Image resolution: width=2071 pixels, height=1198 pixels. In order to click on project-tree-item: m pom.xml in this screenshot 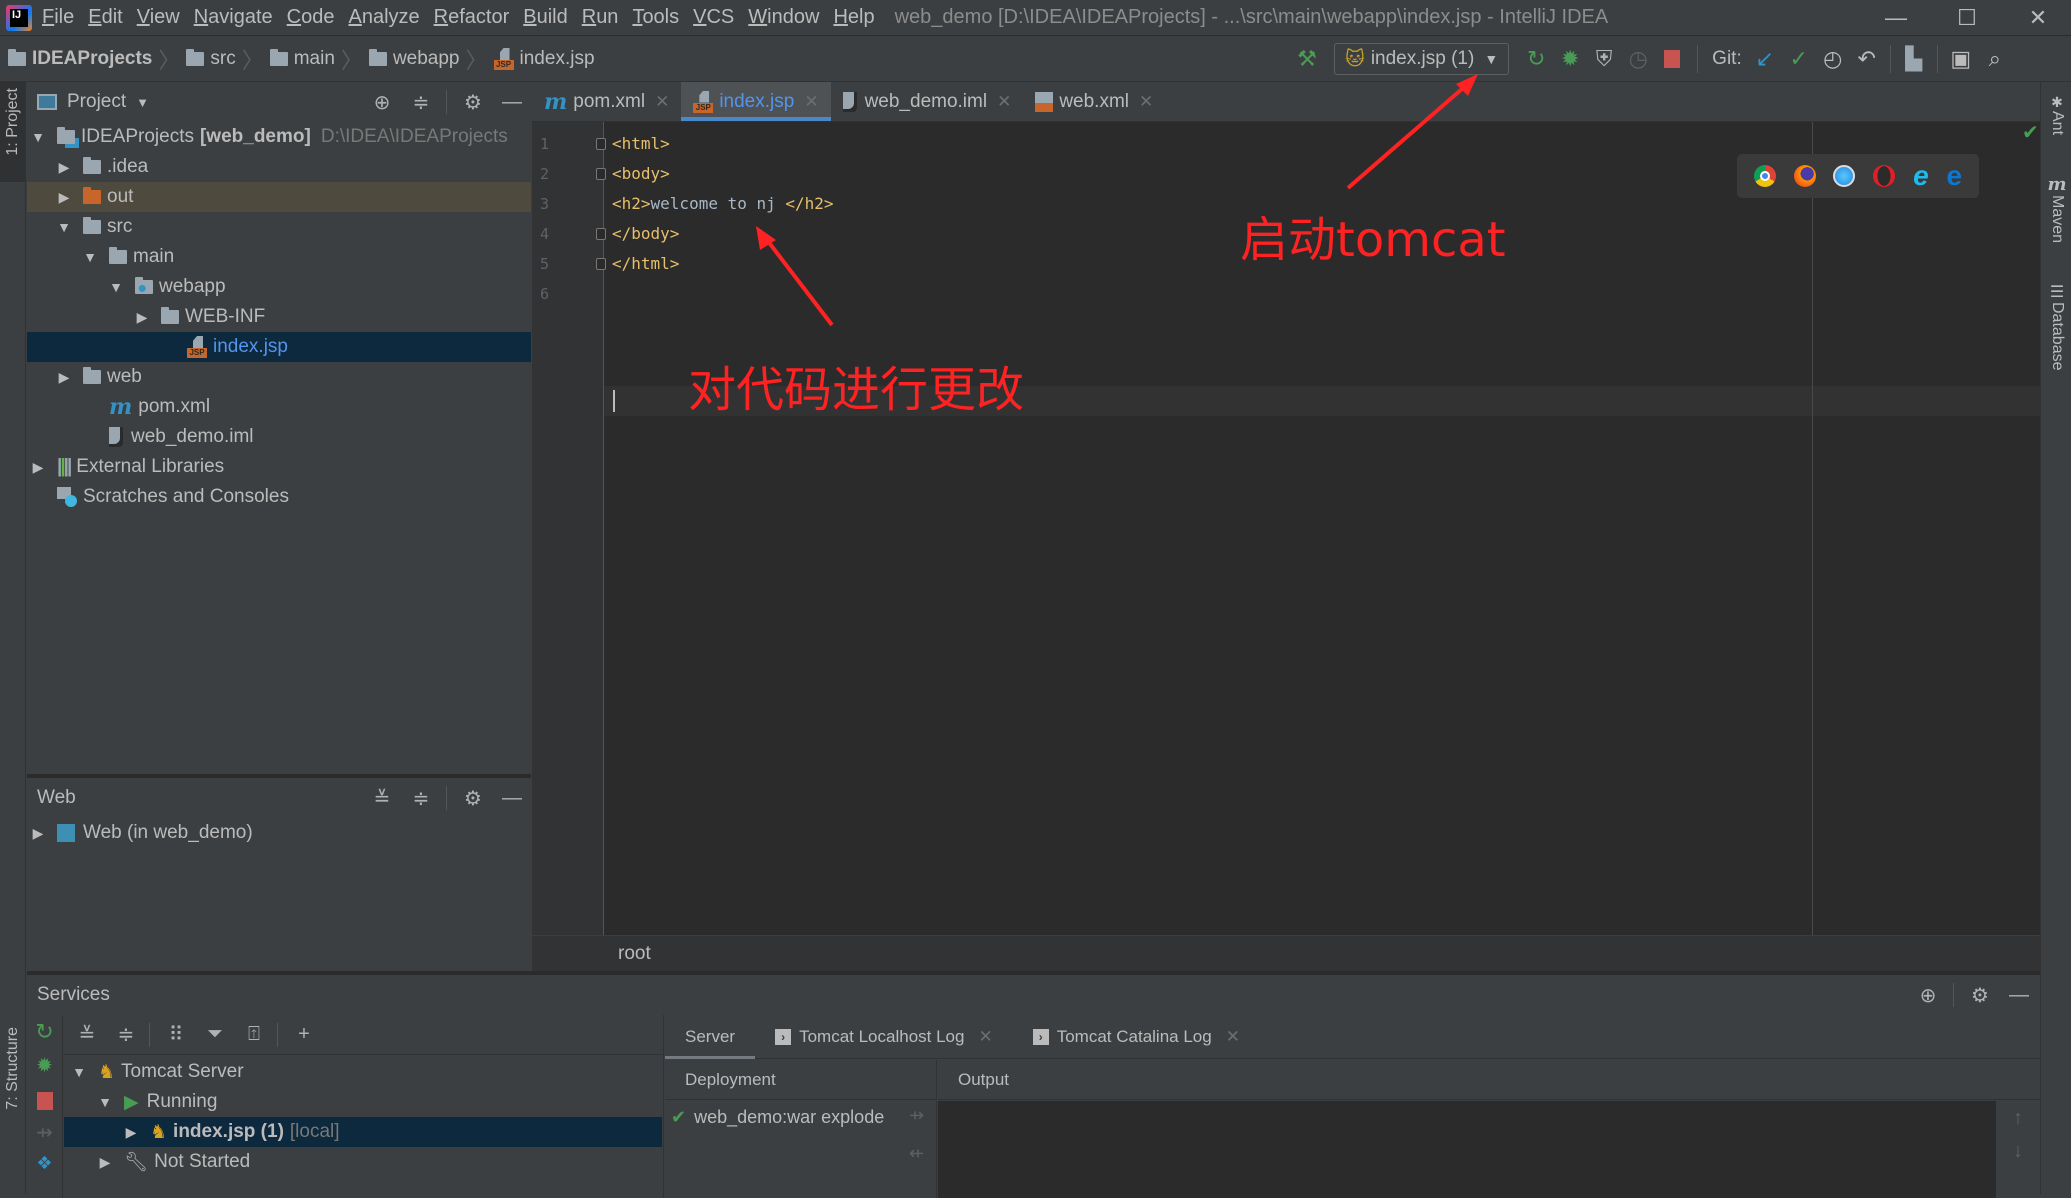, I will do `click(279, 407)`.